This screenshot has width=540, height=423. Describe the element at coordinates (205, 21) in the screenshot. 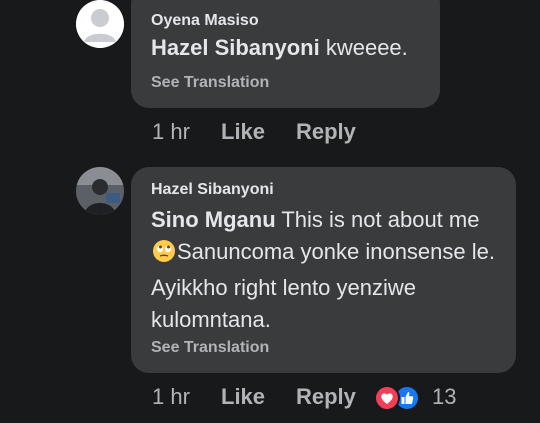

I see `comment-author: Oyena Masiso` at that location.